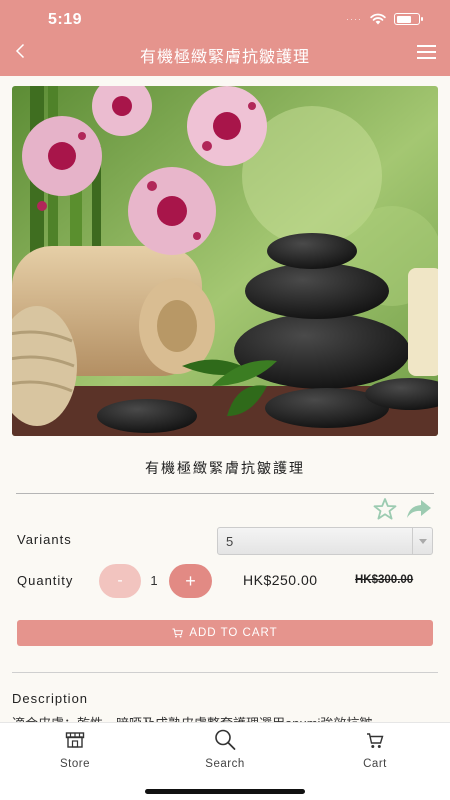  Describe the element at coordinates (224, 57) in the screenshot. I see `page-title: 有機極緻緊膚抗皺護理` at that location.